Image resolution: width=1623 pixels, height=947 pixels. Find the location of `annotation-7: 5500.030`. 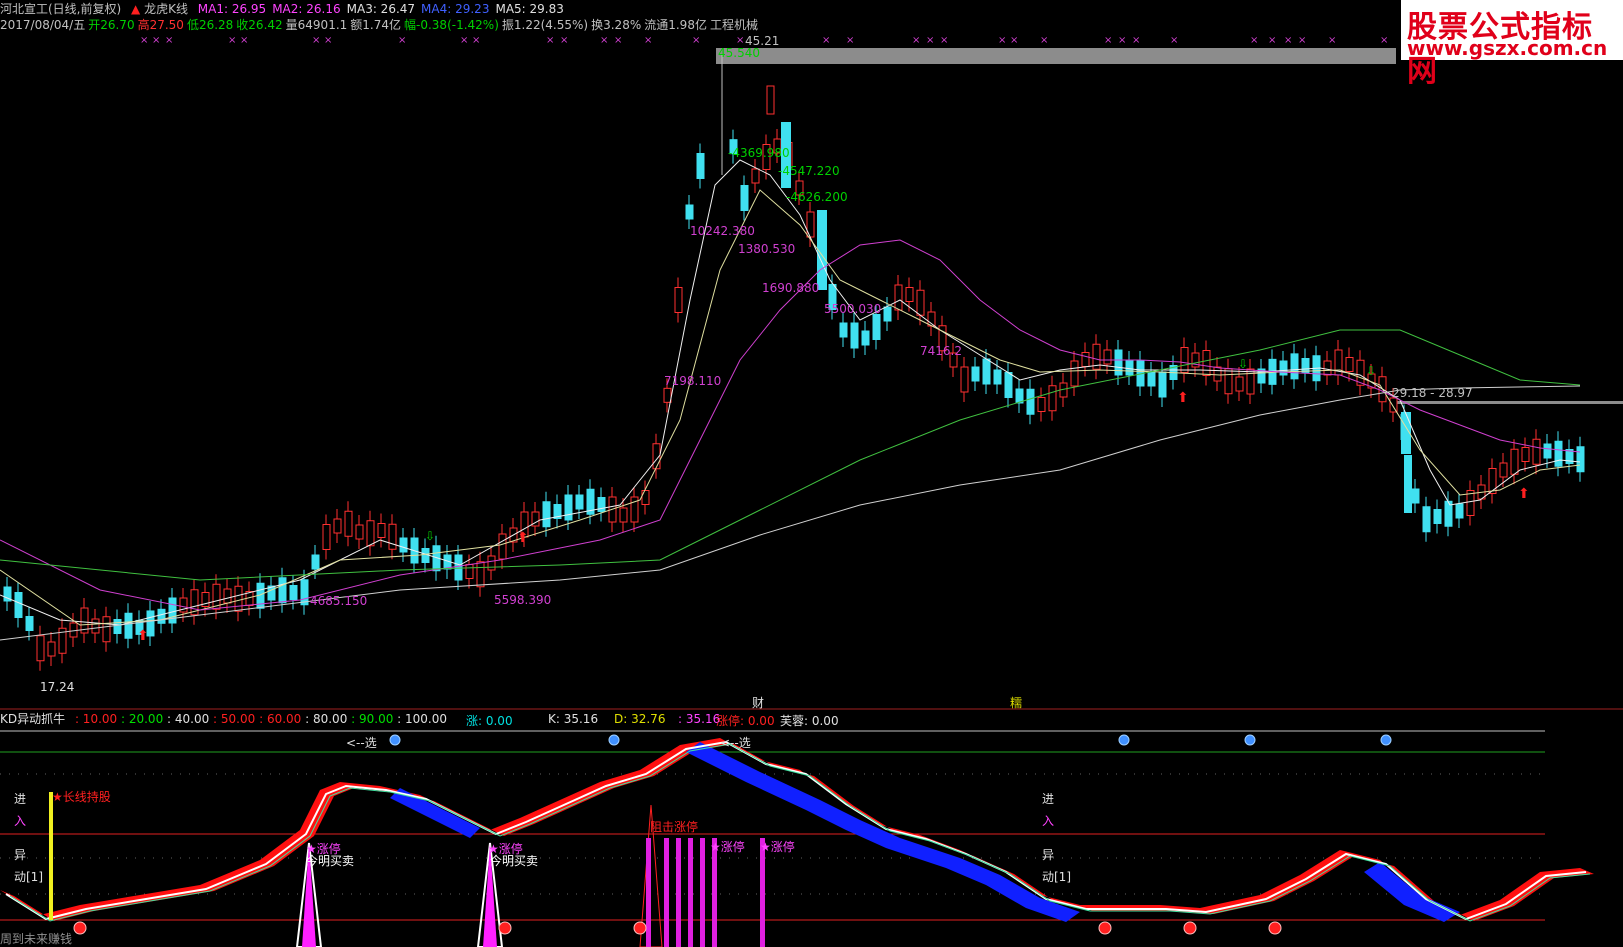

annotation-7: 5500.030 is located at coordinates (853, 309).